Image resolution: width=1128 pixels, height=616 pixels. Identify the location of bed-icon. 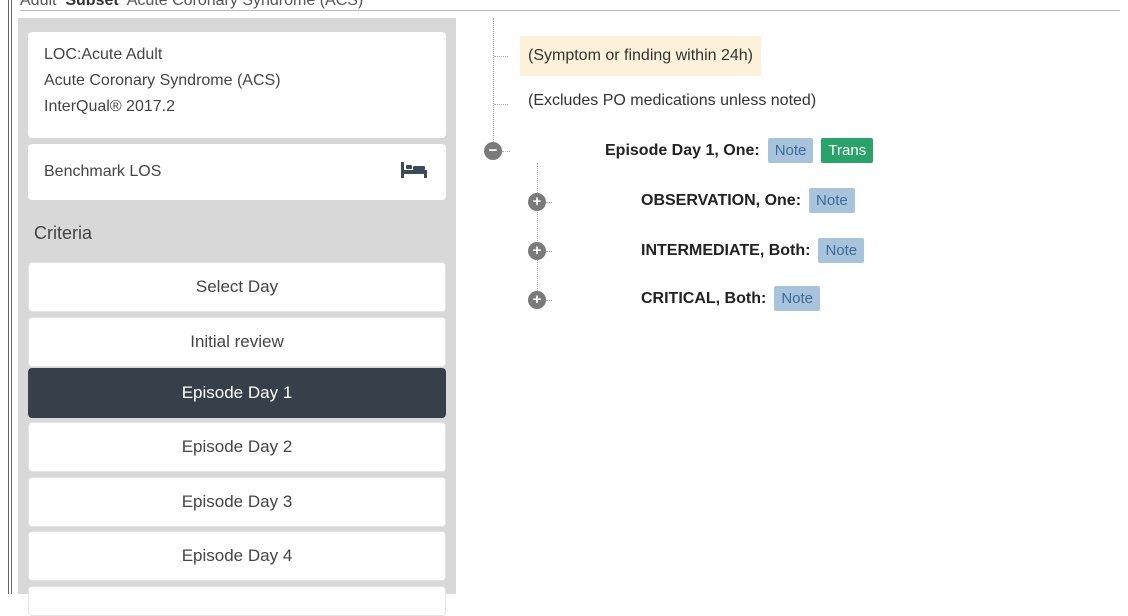
(414, 172).